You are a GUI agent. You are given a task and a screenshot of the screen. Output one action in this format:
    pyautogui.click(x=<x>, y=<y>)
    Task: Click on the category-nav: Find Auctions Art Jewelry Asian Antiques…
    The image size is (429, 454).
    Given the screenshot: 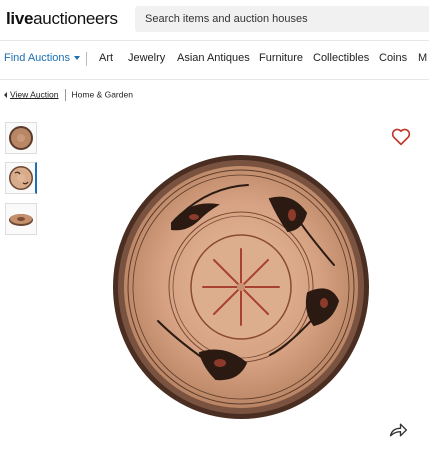 What is the action you would take?
    pyautogui.click(x=214, y=60)
    